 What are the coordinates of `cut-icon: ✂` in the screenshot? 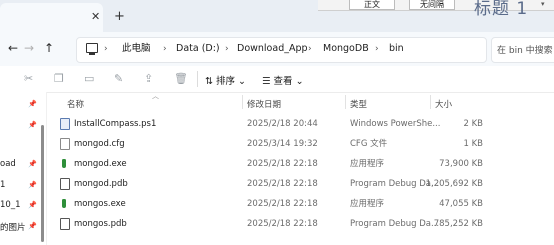 It's located at (28, 79).